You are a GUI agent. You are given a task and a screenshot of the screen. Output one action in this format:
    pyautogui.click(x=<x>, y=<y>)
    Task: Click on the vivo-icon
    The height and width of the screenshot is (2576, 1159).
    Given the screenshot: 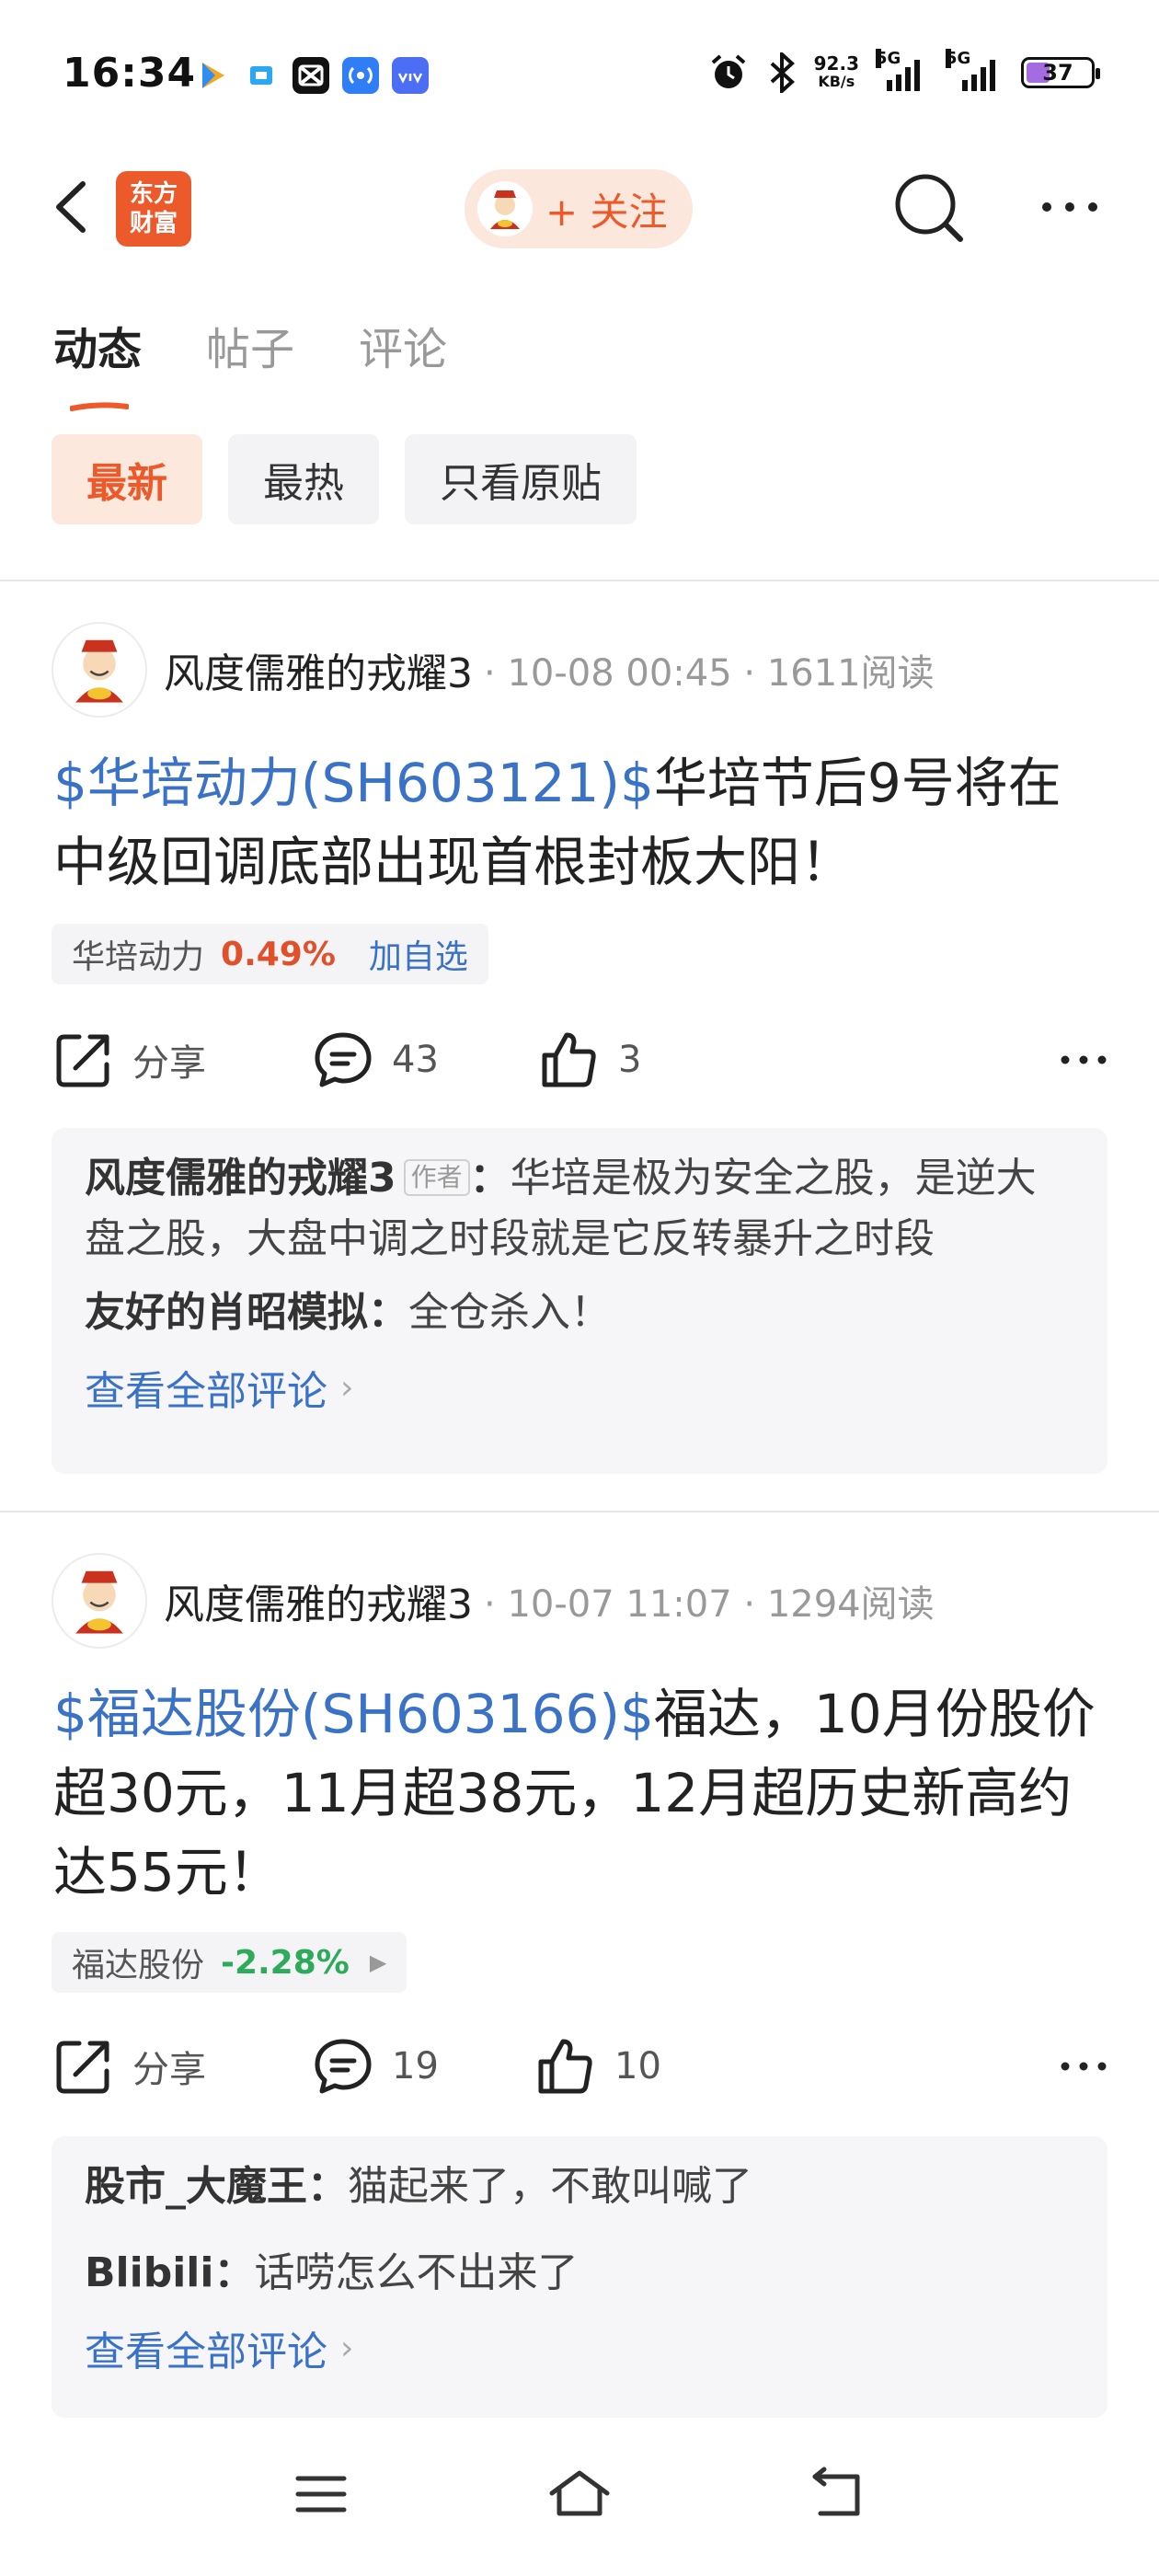 What is the action you would take?
    pyautogui.click(x=410, y=75)
    